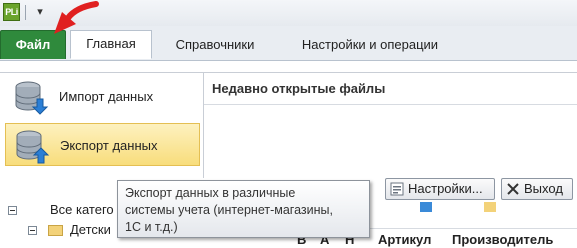 The width and height of the screenshot is (577, 248). What do you see at coordinates (390, 104) in the screenshot?
I see `divider` at bounding box center [390, 104].